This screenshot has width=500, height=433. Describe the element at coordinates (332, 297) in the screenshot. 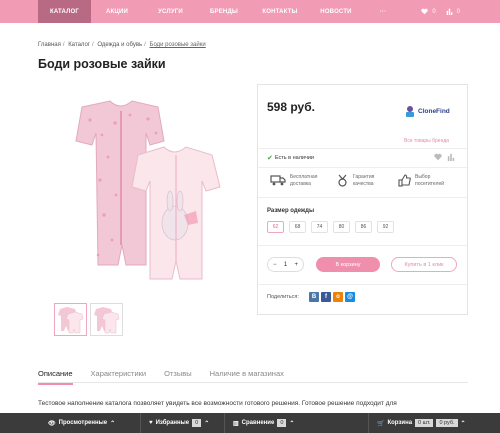

I see `share-buttons: B f o @` at that location.